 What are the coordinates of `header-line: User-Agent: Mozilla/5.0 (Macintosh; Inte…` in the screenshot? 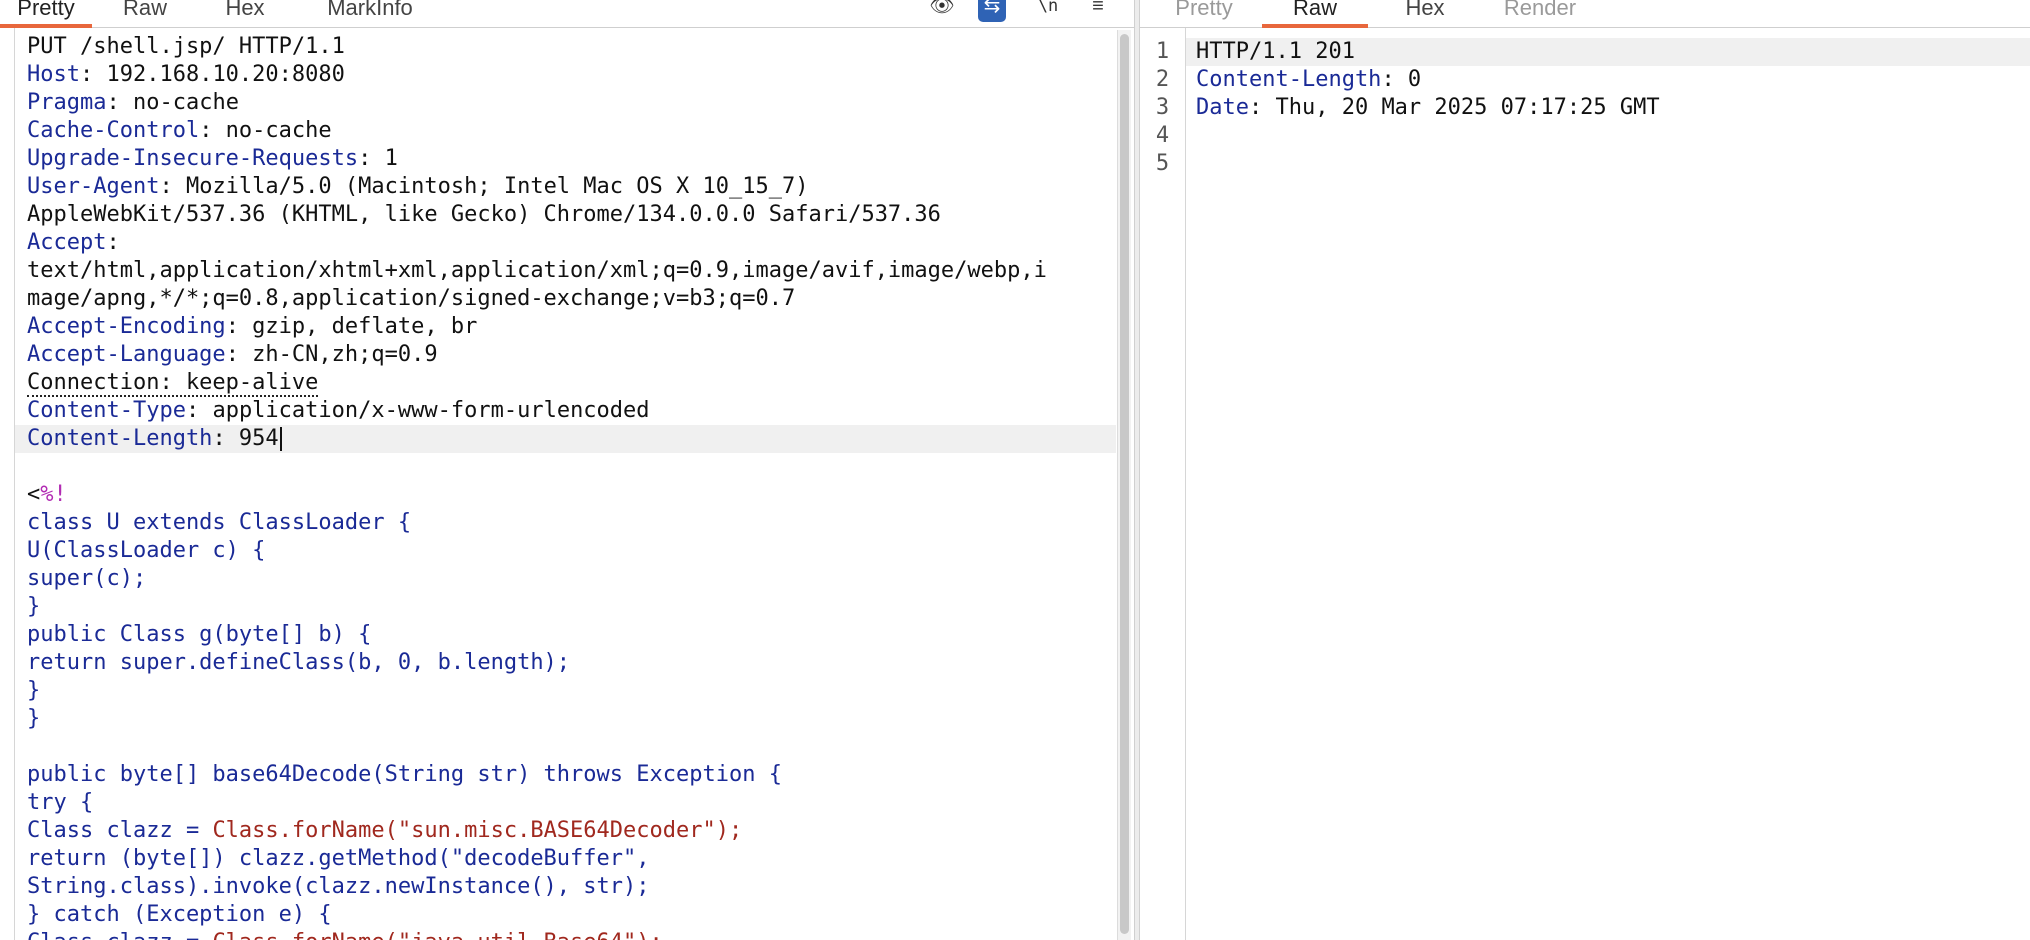 It's located at (418, 186).